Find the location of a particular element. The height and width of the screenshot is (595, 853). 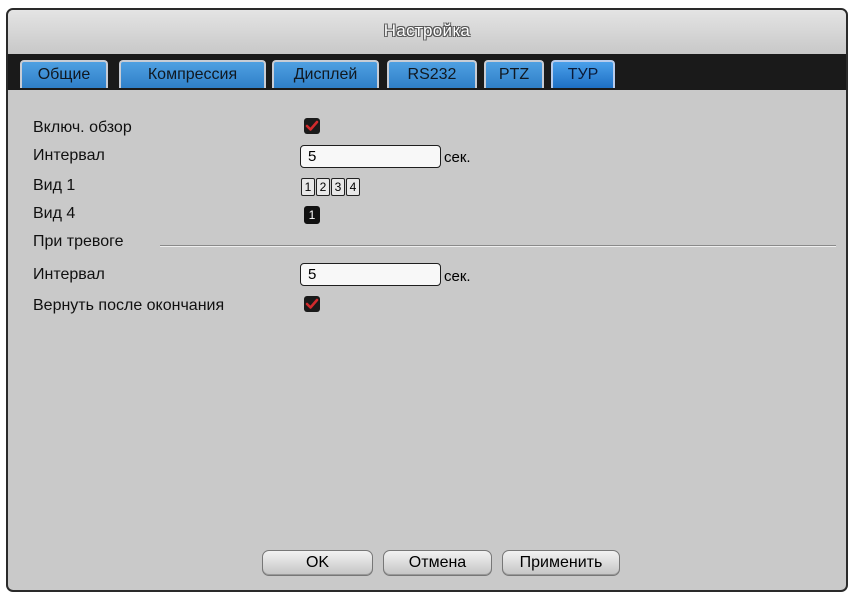

return-after-label: Вернуть после окончания is located at coordinates (129, 305).